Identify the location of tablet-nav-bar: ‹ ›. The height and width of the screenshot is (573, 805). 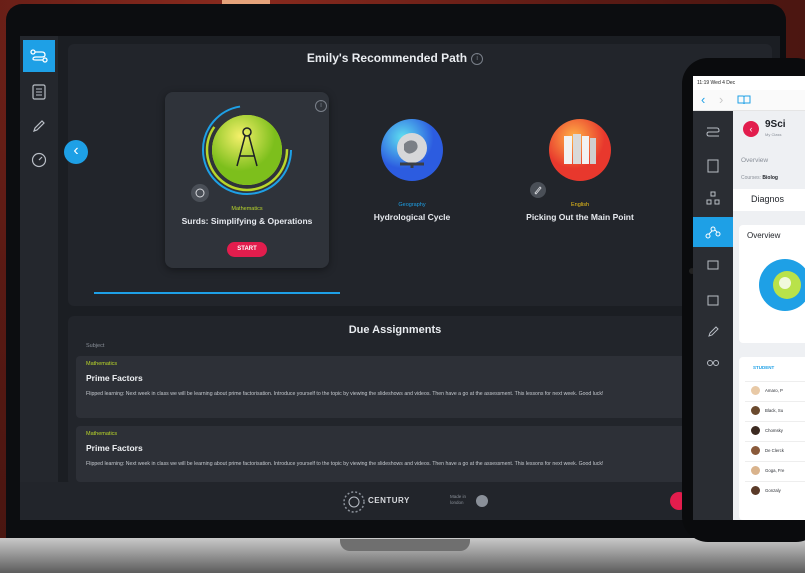
(749, 100).